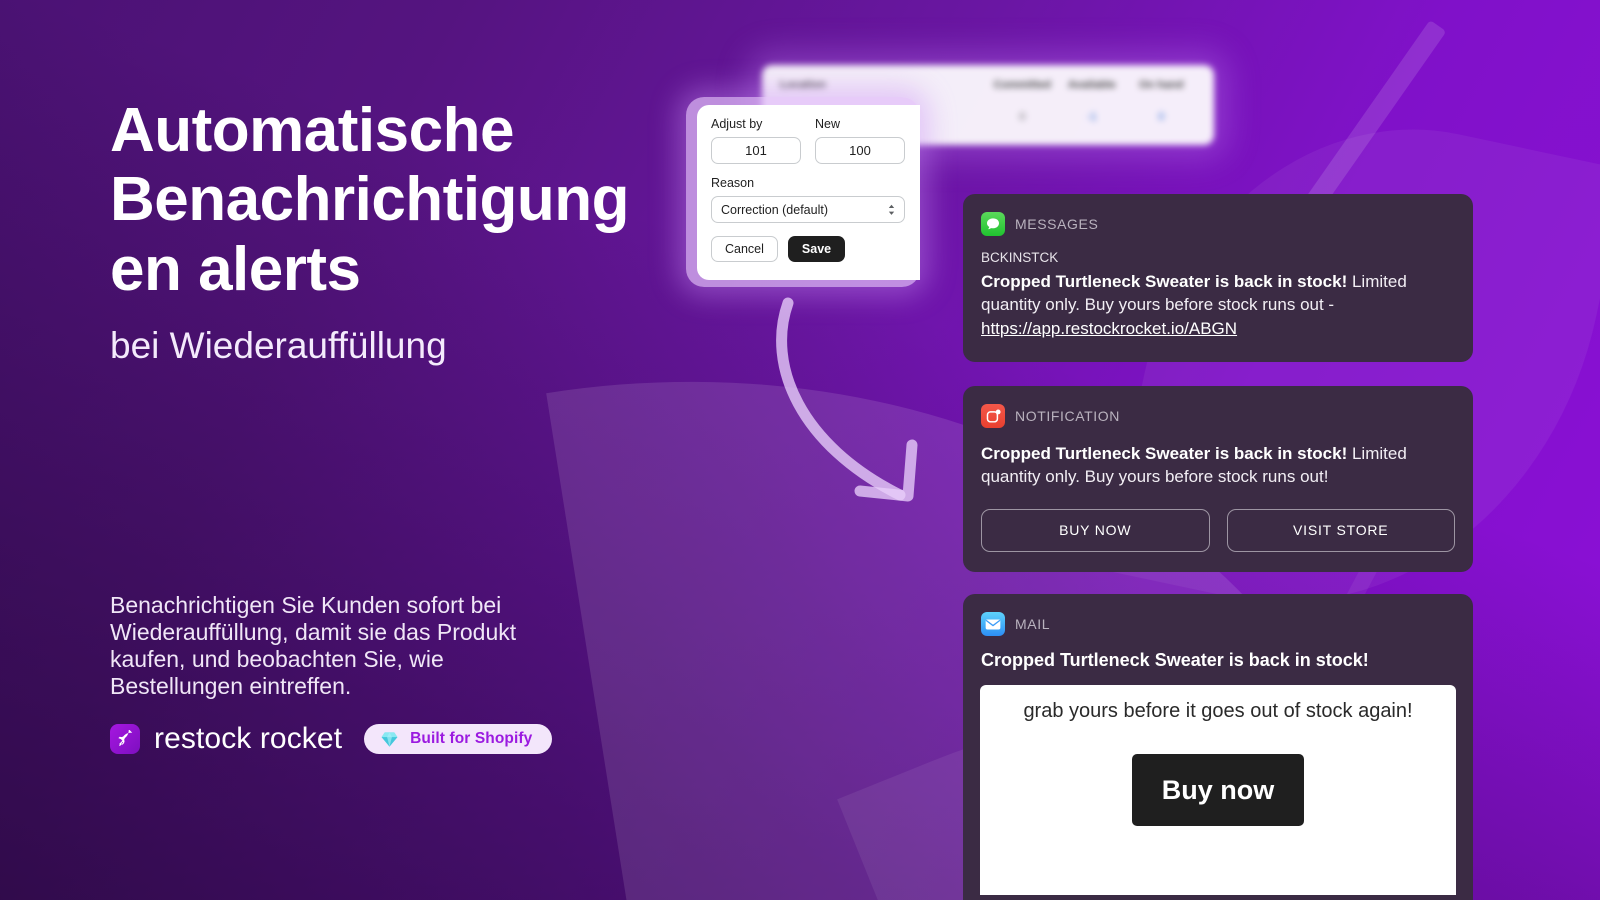  Describe the element at coordinates (389, 739) in the screenshot. I see `diamond-icon` at that location.